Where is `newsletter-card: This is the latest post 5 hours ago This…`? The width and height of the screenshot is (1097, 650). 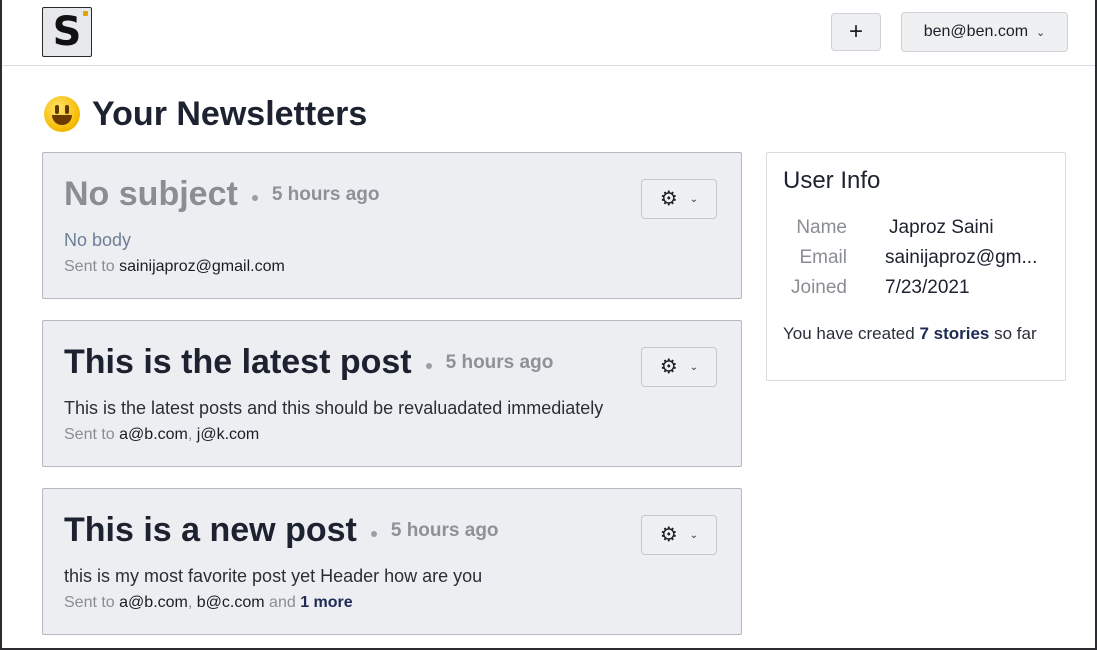
newsletter-card: This is the latest post 5 hours ago This… is located at coordinates (392, 393).